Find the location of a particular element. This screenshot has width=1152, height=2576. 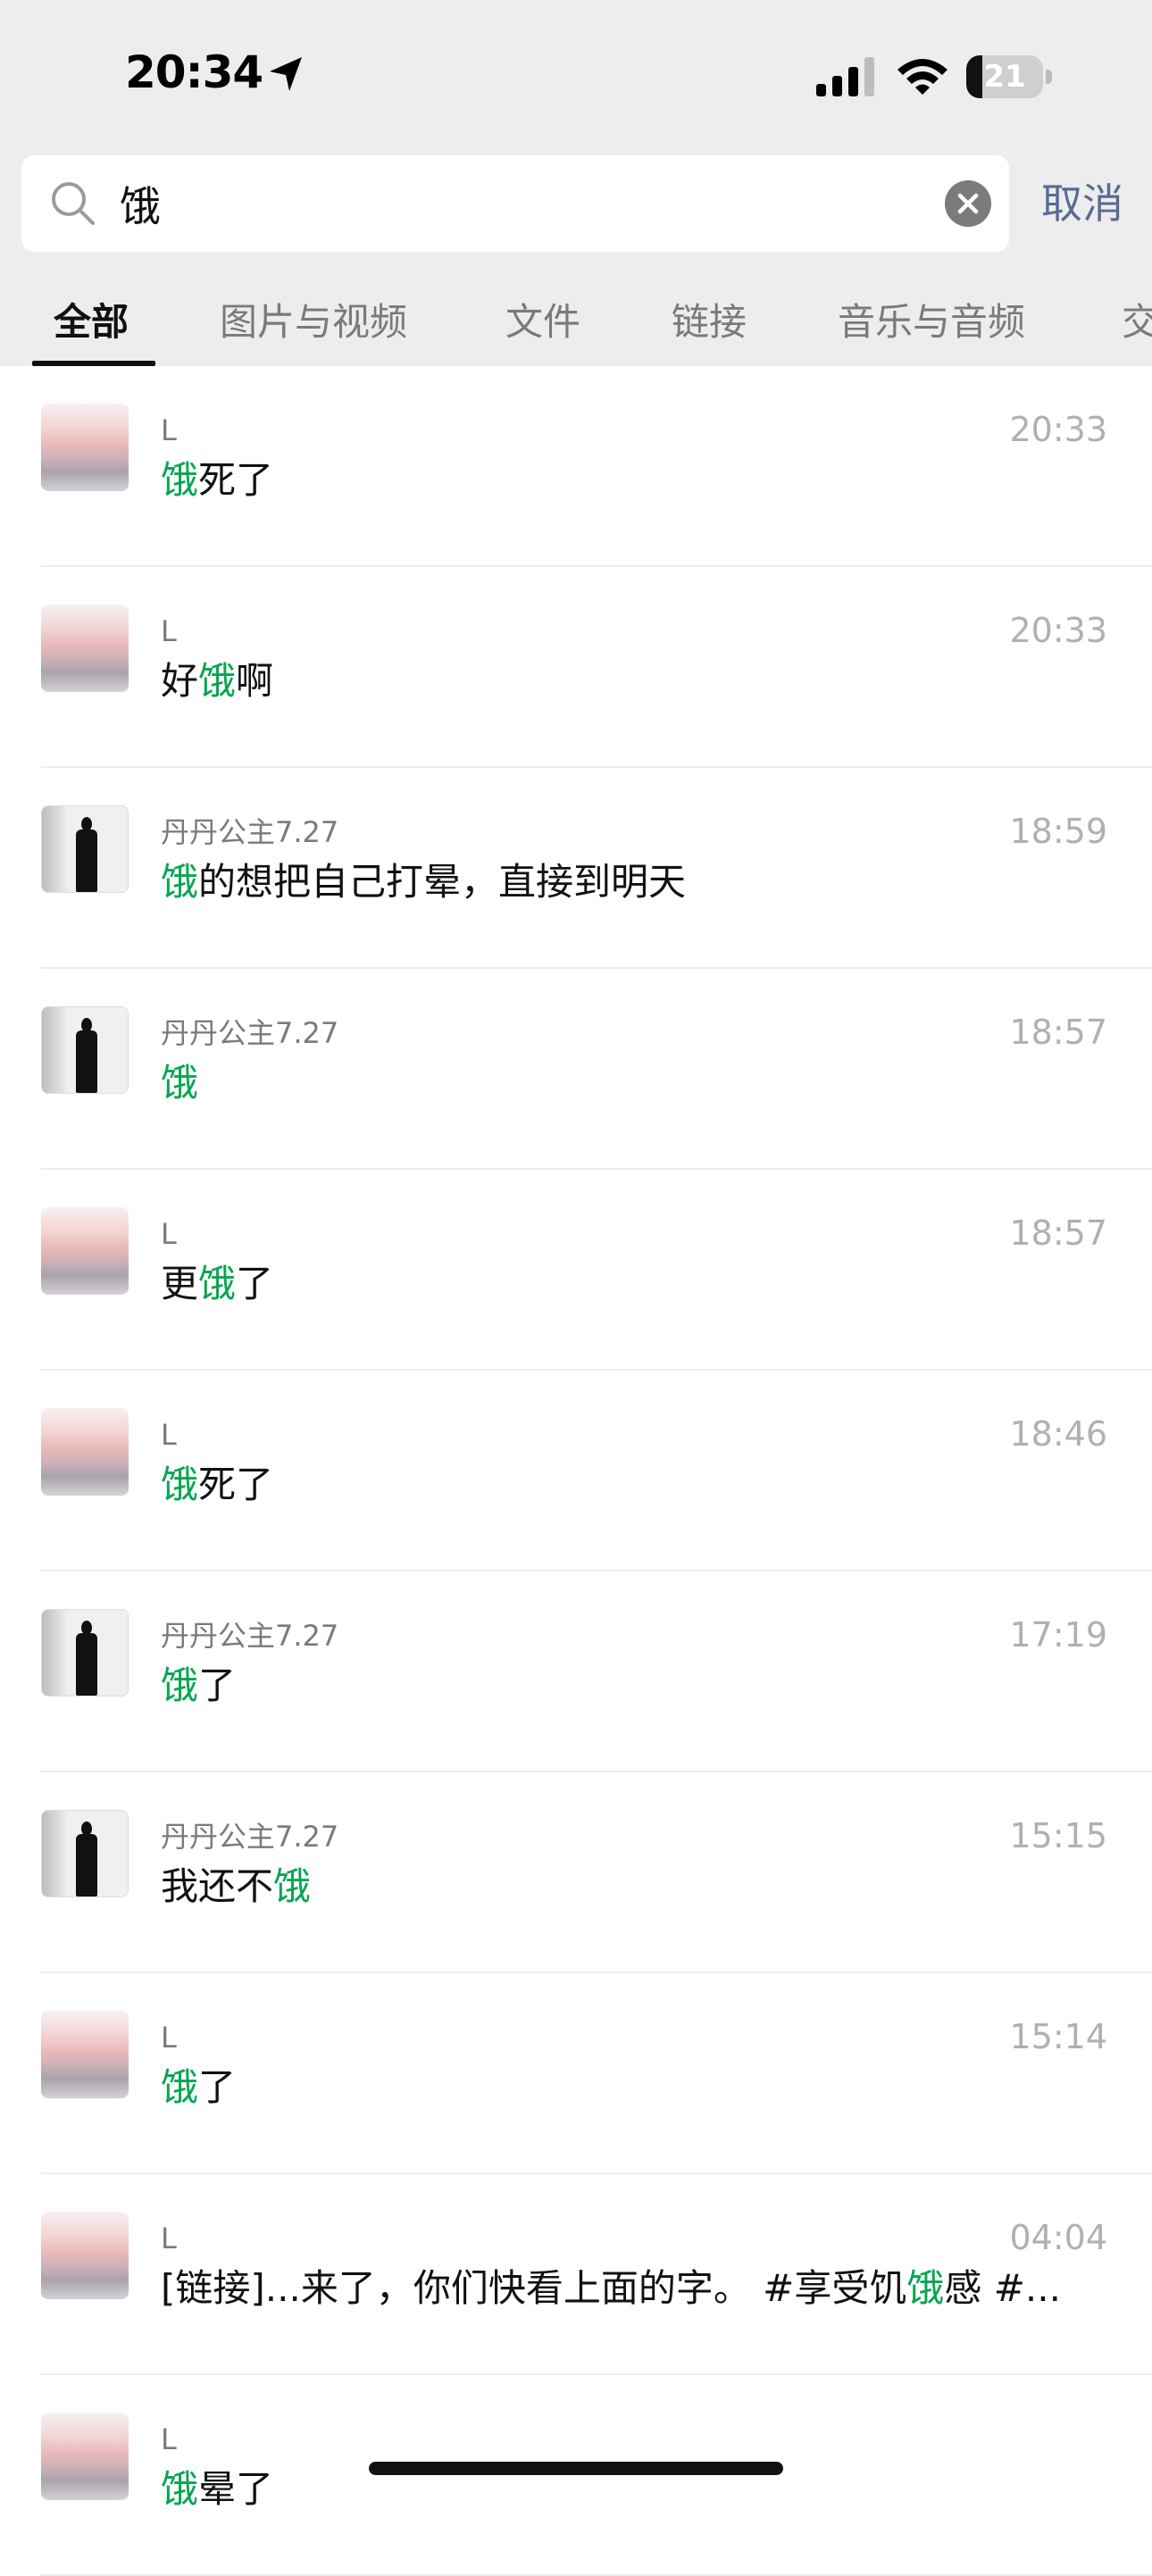

tab-transactions: 交 is located at coordinates (1137, 322).